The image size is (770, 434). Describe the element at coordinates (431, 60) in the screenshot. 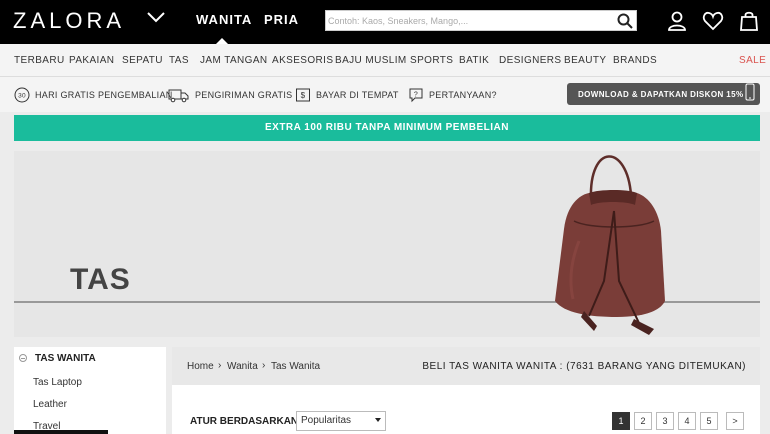

I see `nav-item-sports: SPORTS` at that location.